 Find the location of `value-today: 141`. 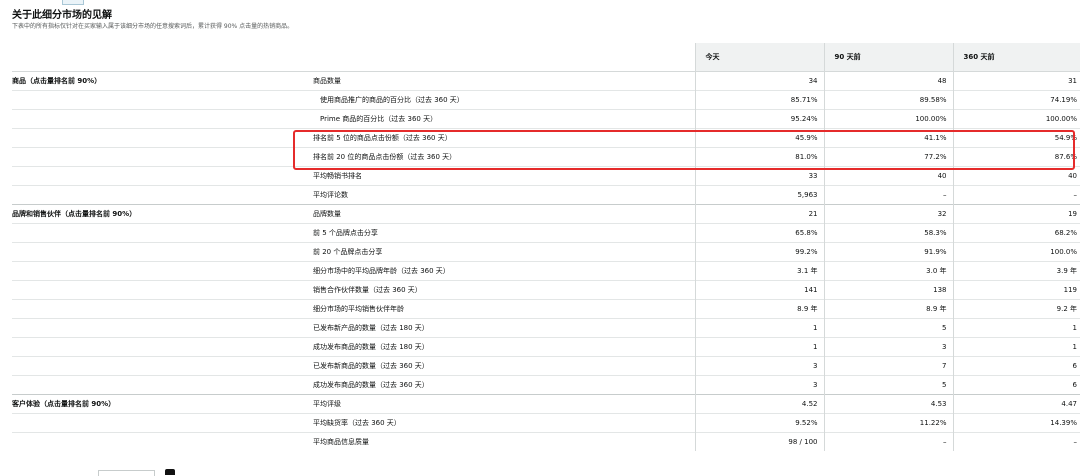

value-today: 141 is located at coordinates (759, 290).